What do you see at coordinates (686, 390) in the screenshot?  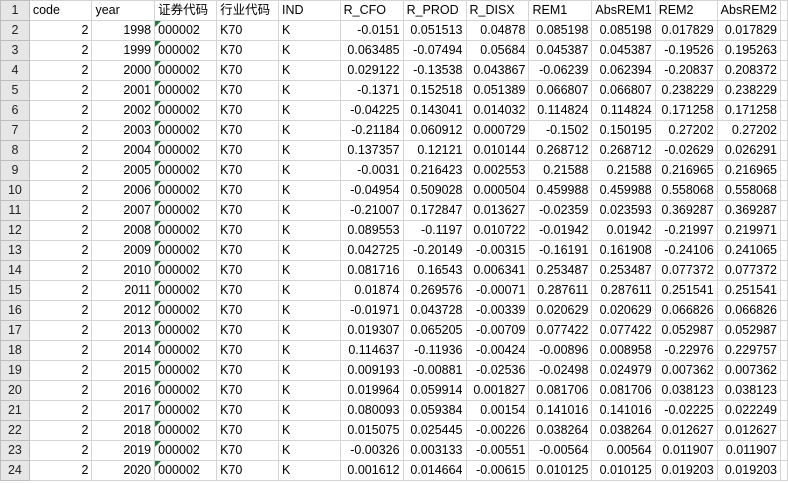 I see `cell-rem2: 0.038123` at bounding box center [686, 390].